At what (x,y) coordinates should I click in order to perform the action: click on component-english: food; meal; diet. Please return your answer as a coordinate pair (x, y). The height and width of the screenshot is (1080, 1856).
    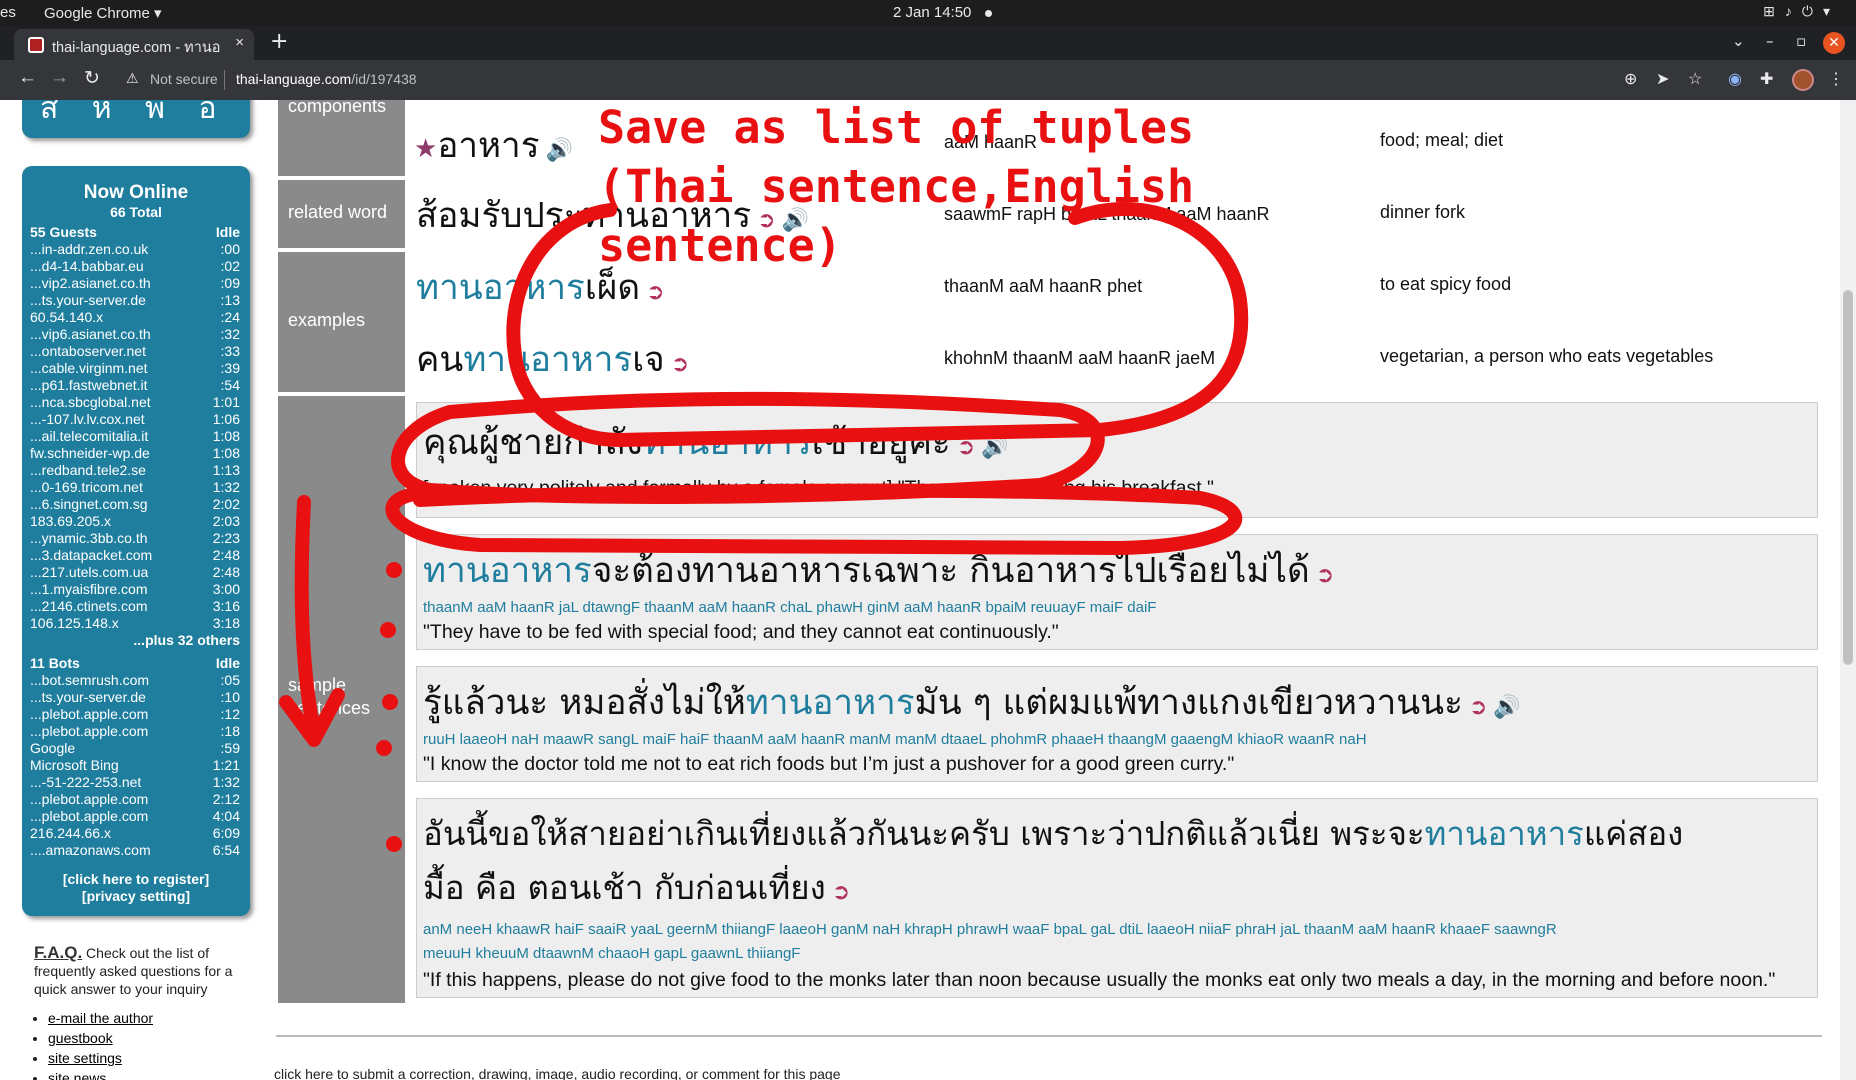
    Looking at the image, I should click on (1442, 140).